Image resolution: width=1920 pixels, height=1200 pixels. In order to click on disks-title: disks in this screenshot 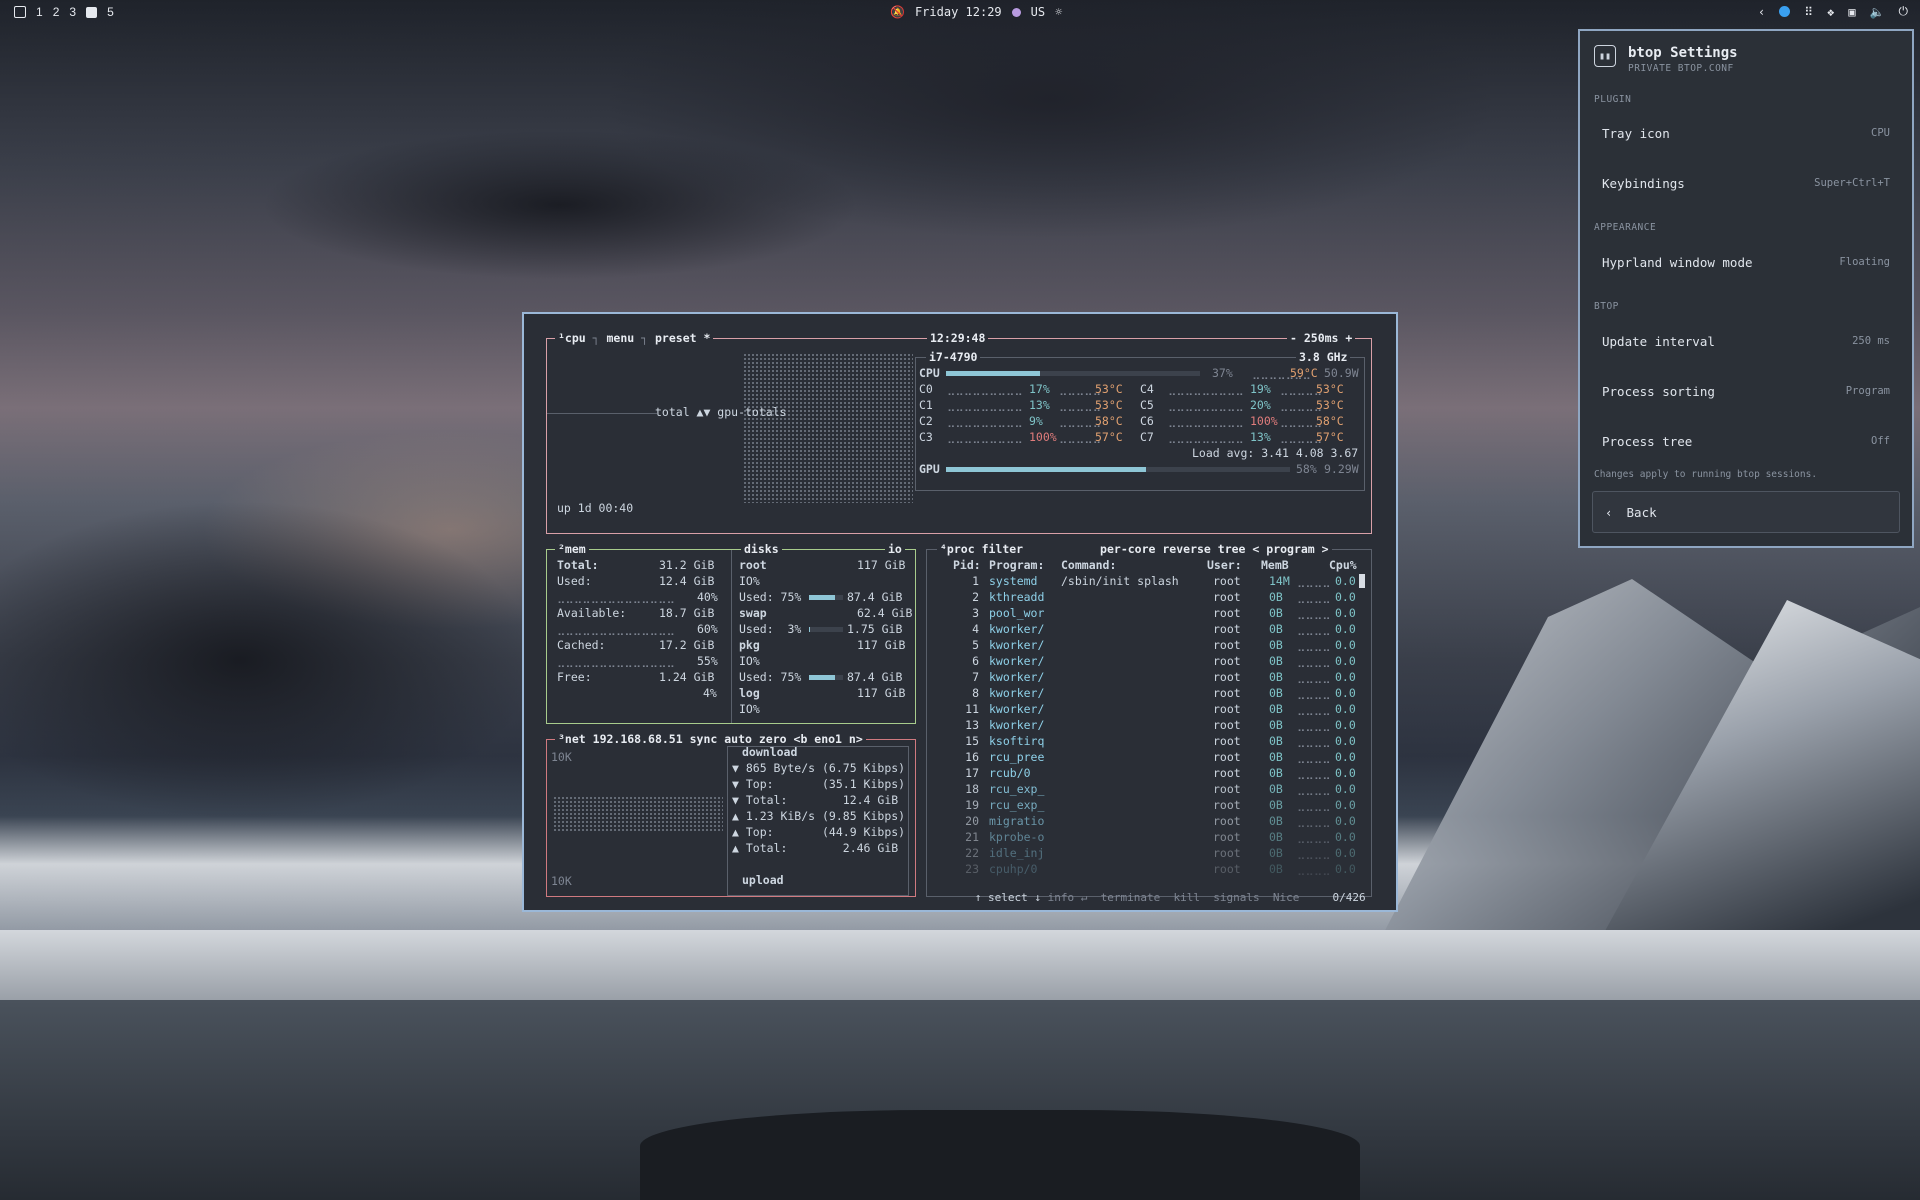, I will do `click(761, 549)`.